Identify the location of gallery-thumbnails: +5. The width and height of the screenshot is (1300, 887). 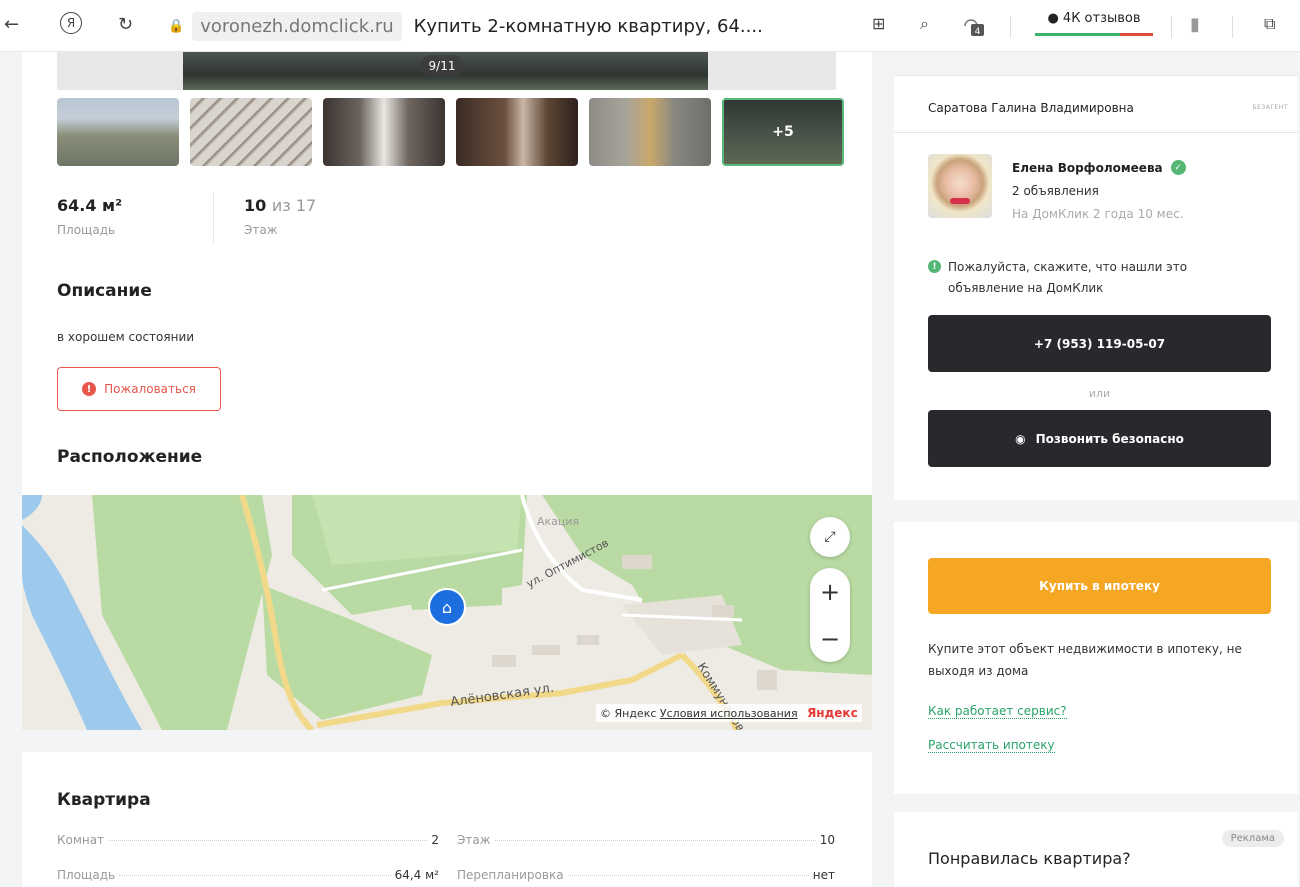
(450, 132).